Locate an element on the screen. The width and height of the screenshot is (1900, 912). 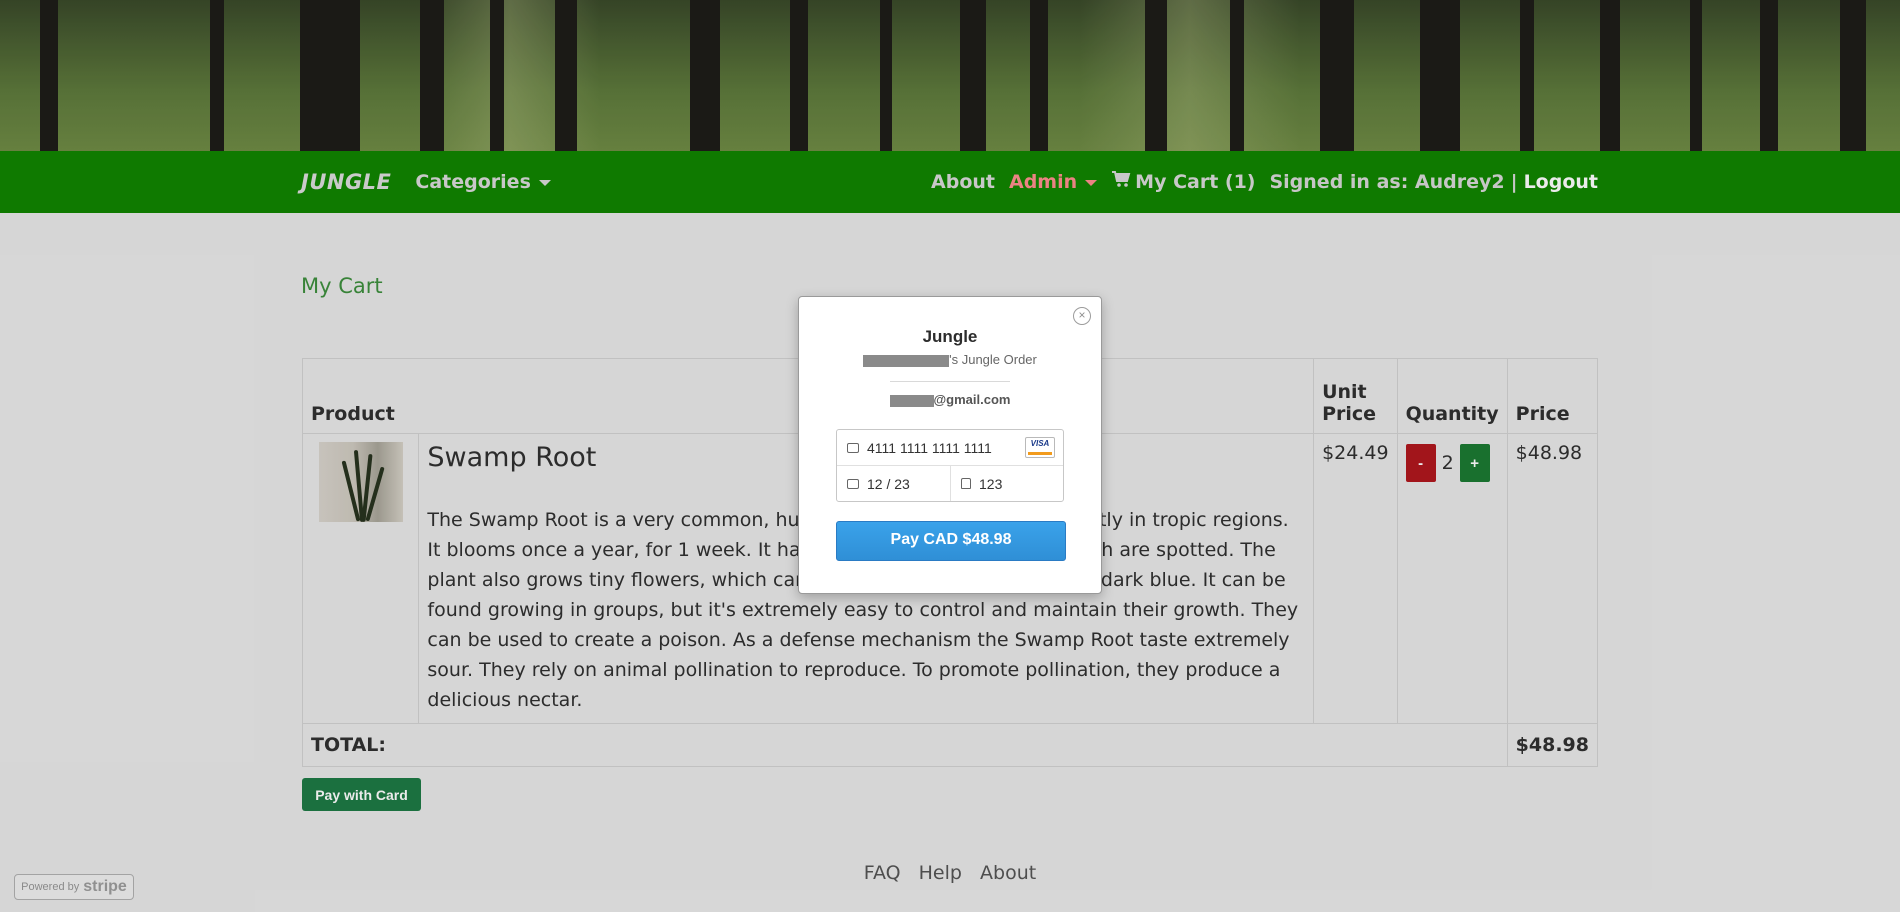
cvc-value: 123 is located at coordinates (991, 483).